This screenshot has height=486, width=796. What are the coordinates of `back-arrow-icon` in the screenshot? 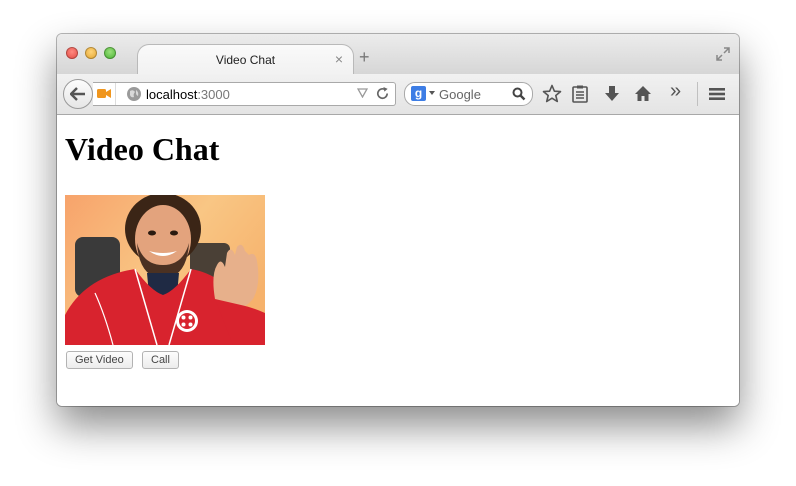 It's located at (77, 94).